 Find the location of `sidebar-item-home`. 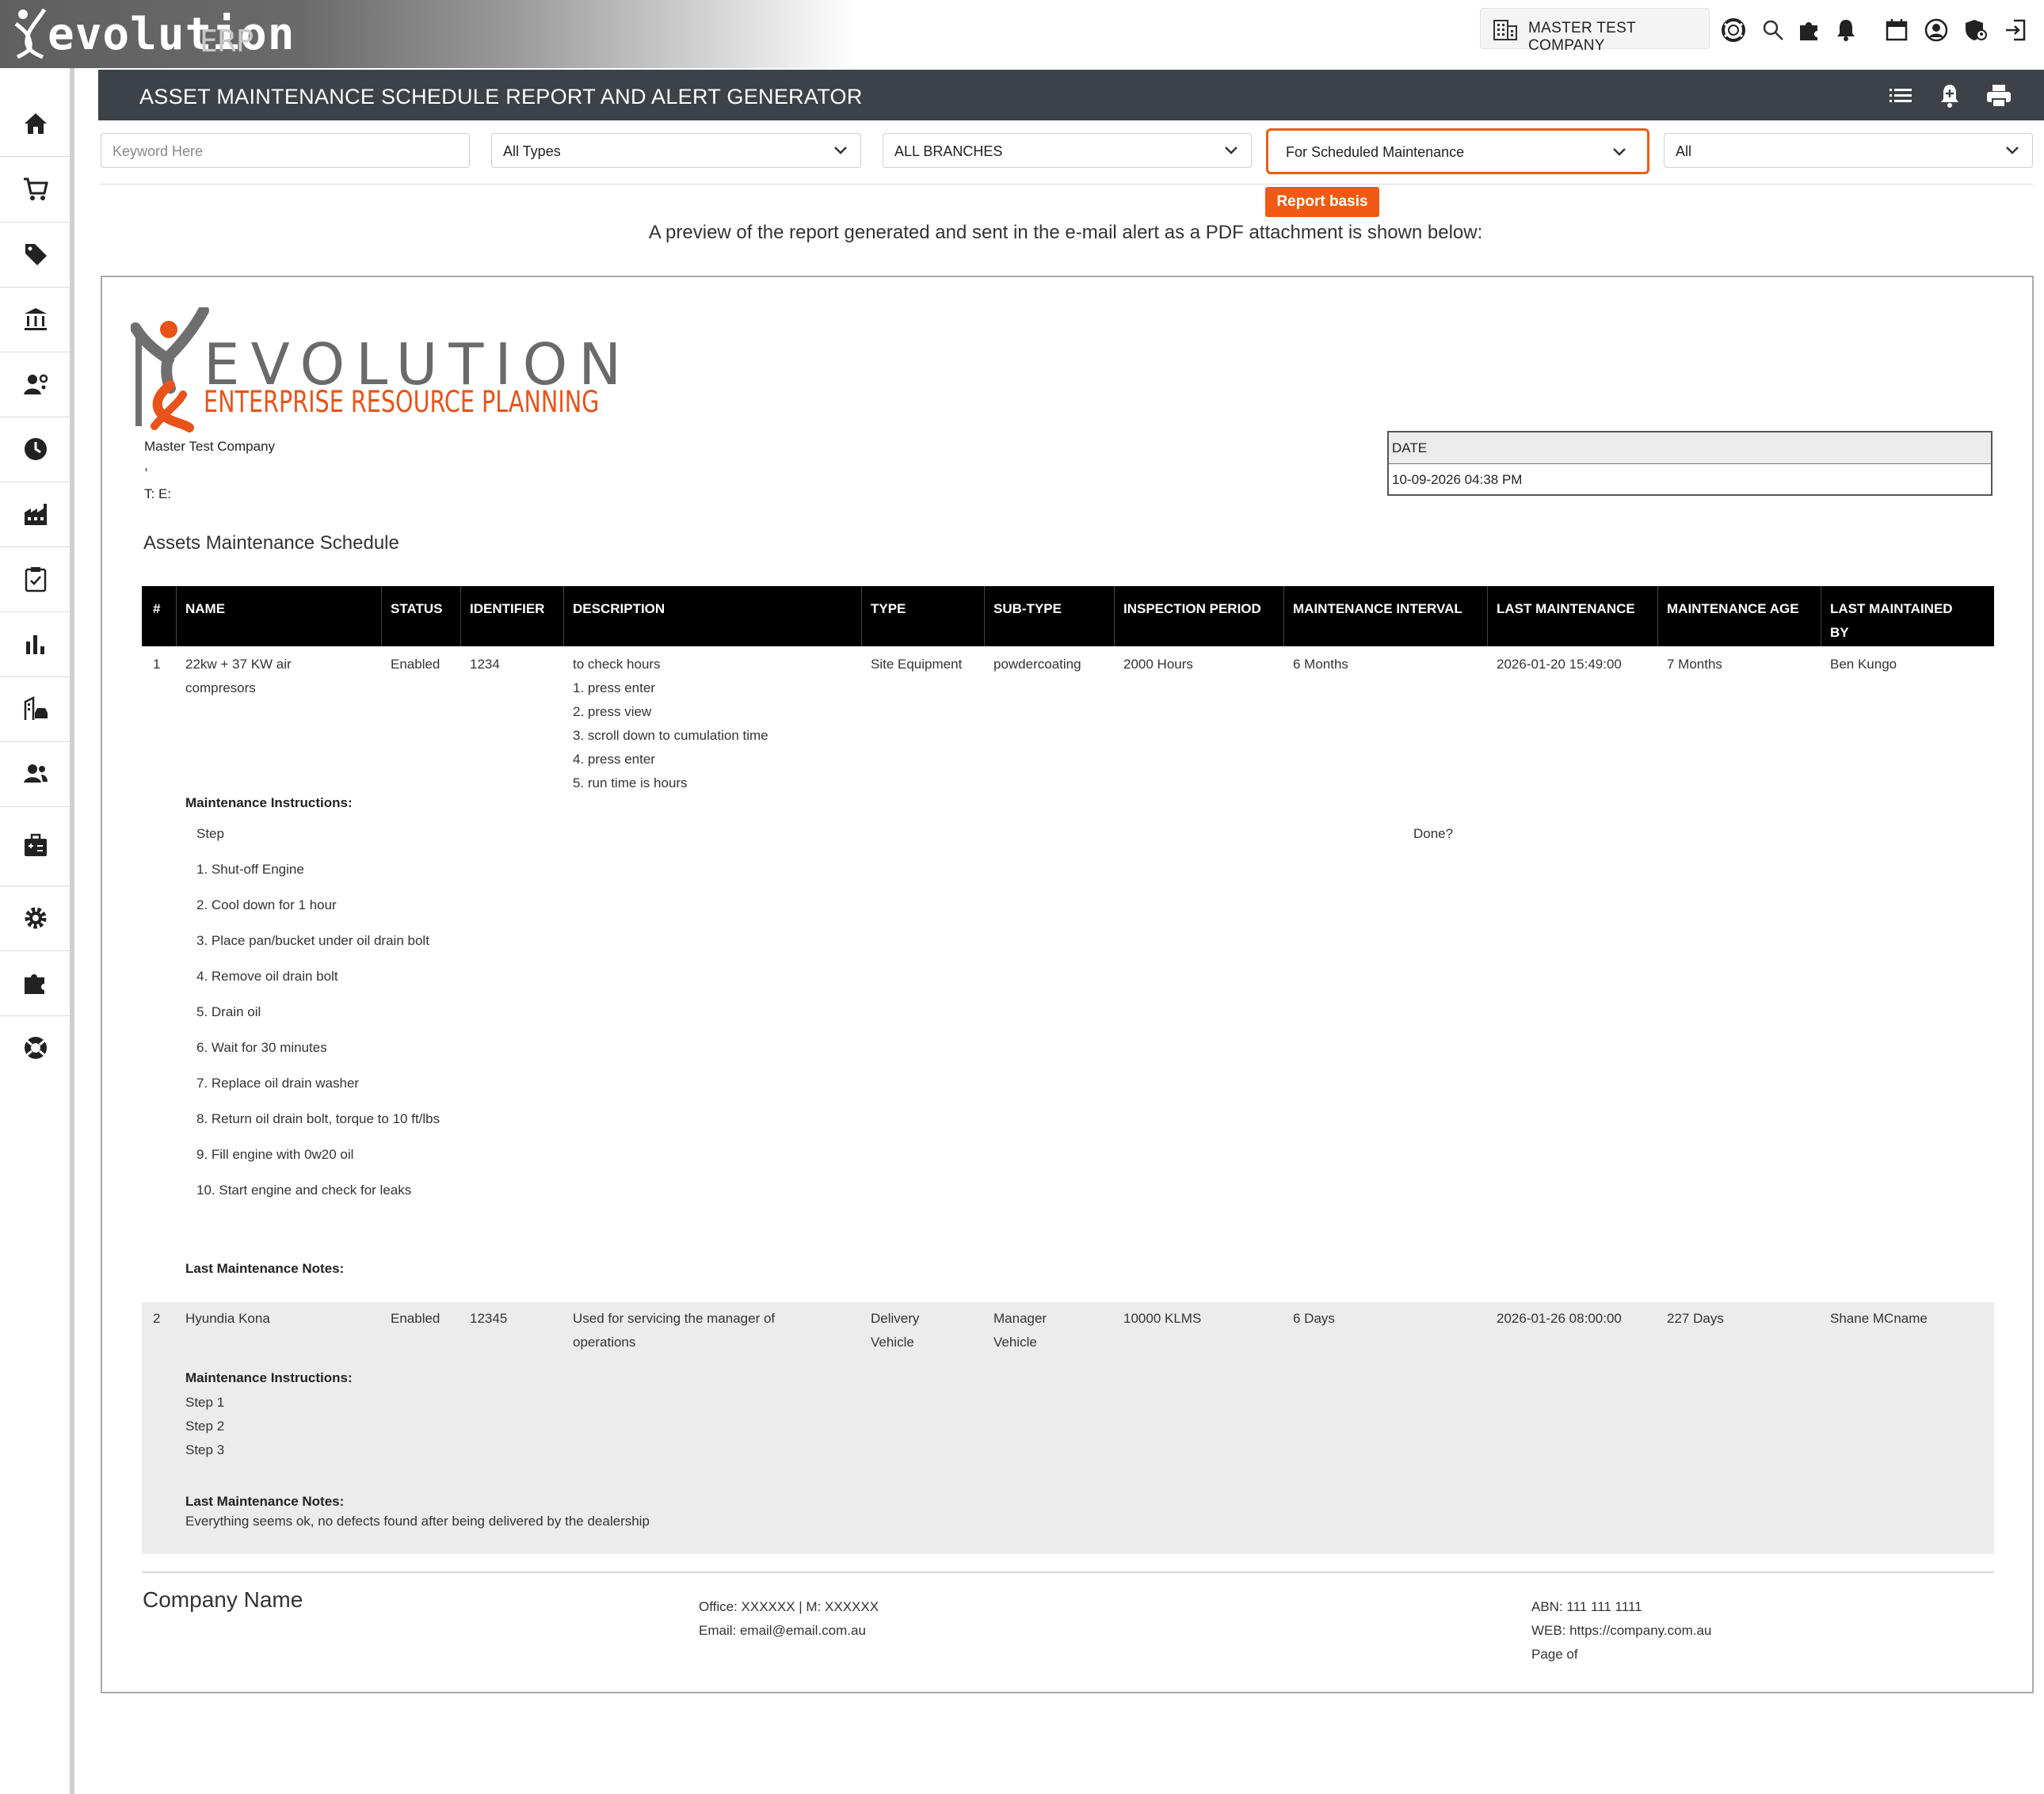

sidebar-item-home is located at coordinates (35, 124).